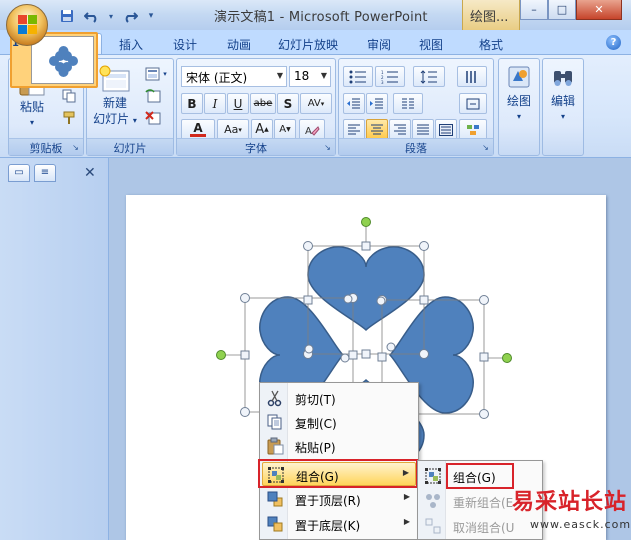 The height and width of the screenshot is (540, 631). What do you see at coordinates (480, 476) in the screenshot?
I see `highlight-box-submenu-group` at bounding box center [480, 476].